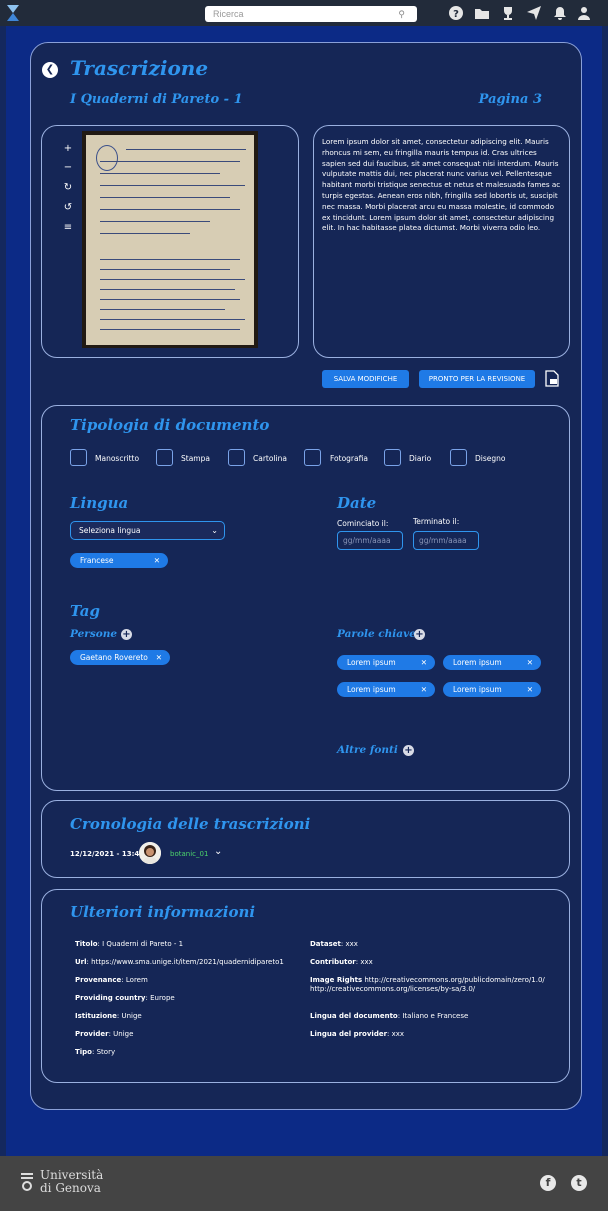 This screenshot has width=608, height=1211. What do you see at coordinates (363, 523) in the screenshot?
I see `start-date-label: Cominciato il:` at bounding box center [363, 523].